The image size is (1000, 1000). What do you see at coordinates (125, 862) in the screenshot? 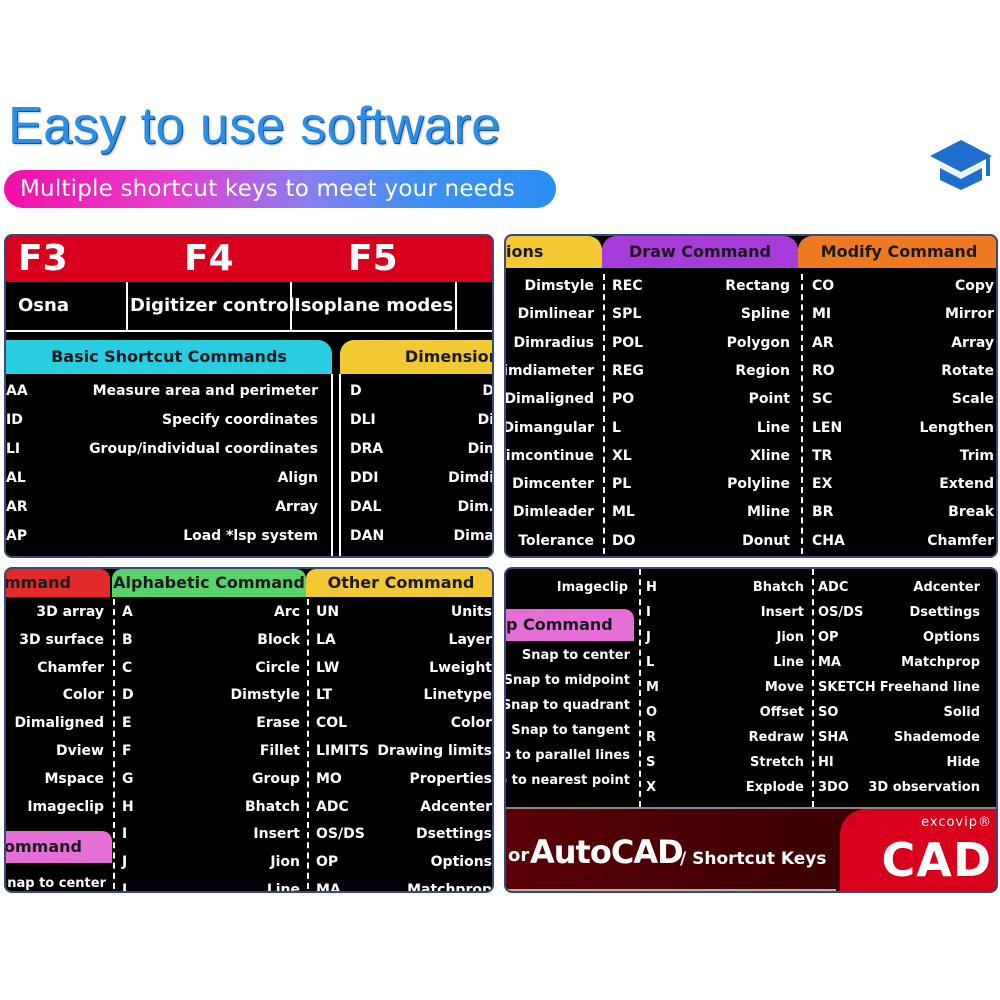
I see `shortcut-key: J` at bounding box center [125, 862].